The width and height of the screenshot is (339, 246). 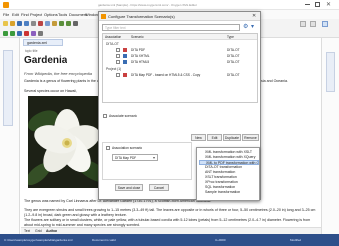 I want to click on remove-button: Remove, so click(x=250, y=137).